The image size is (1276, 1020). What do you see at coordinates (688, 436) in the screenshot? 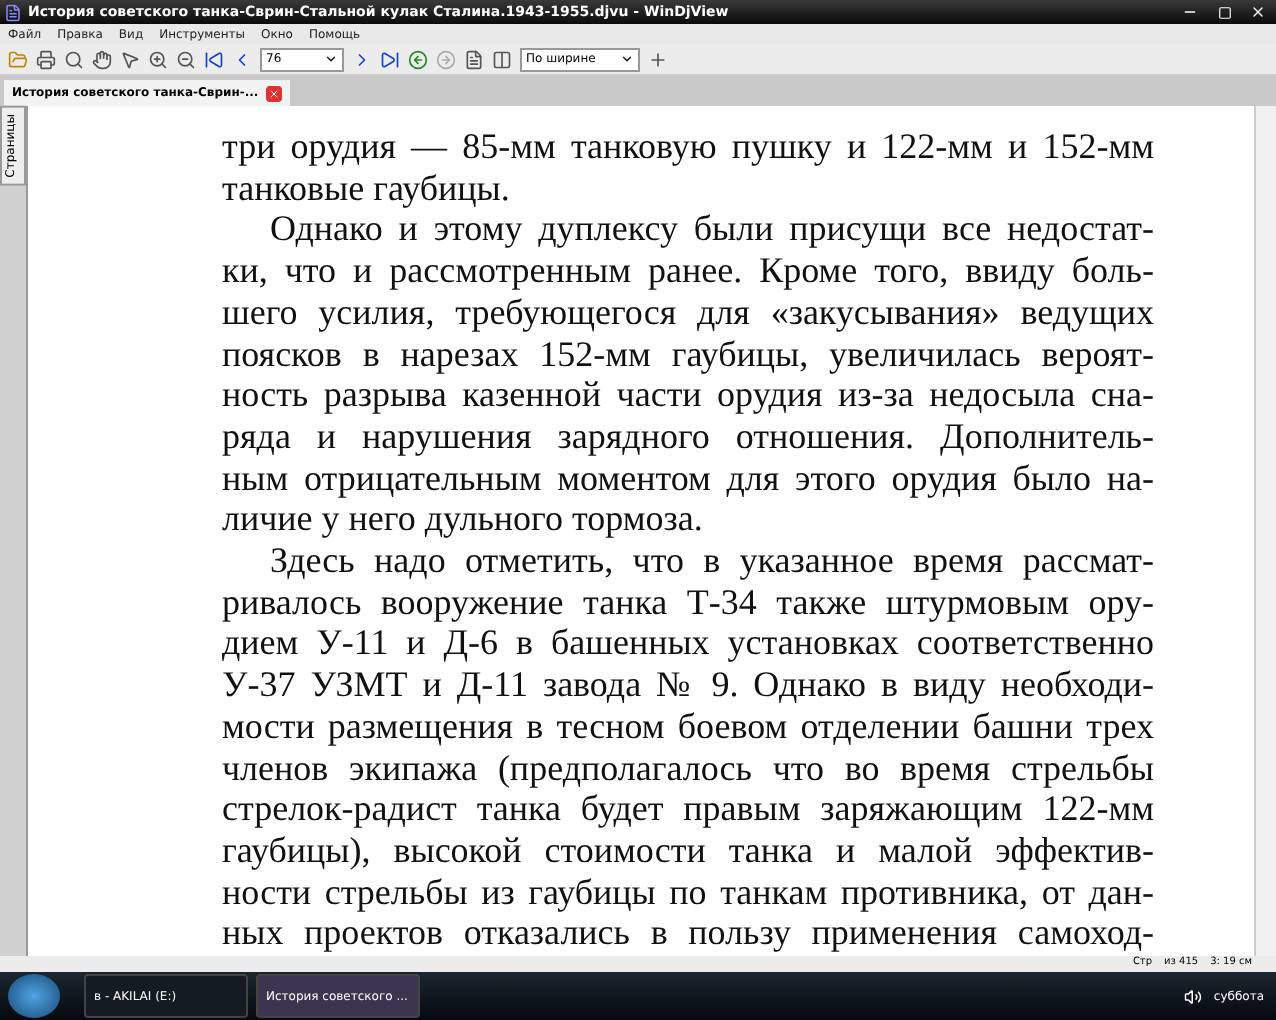
I see `text-line: ряда и нарушения зарядного отношения. Дополнитель-` at bounding box center [688, 436].